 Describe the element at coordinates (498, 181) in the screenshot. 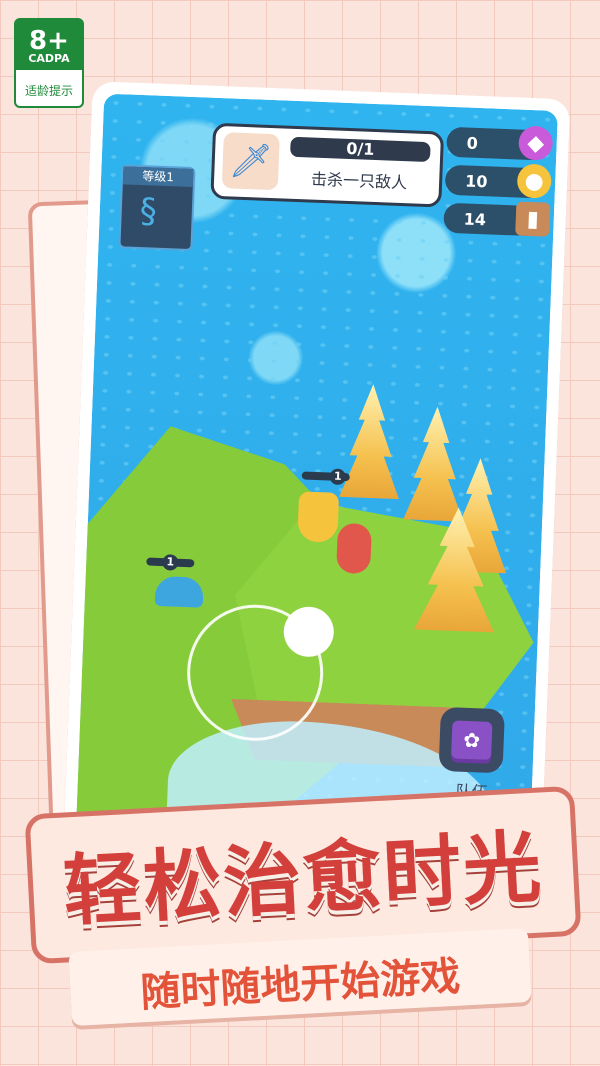

I see `resource-coins: 10 ●` at that location.